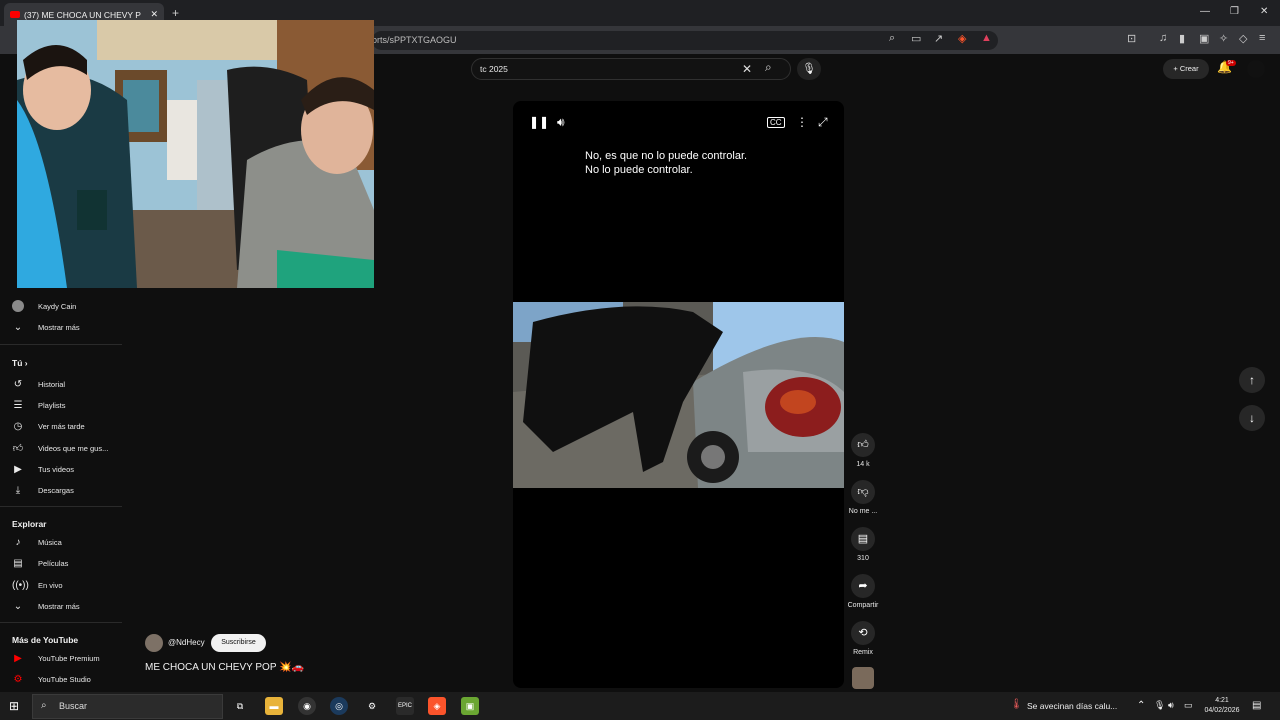 Image resolution: width=1280 pixels, height=720 pixels. I want to click on sidebar-item-show-more-explore: ⌄ Mostrar más, so click(46, 606).